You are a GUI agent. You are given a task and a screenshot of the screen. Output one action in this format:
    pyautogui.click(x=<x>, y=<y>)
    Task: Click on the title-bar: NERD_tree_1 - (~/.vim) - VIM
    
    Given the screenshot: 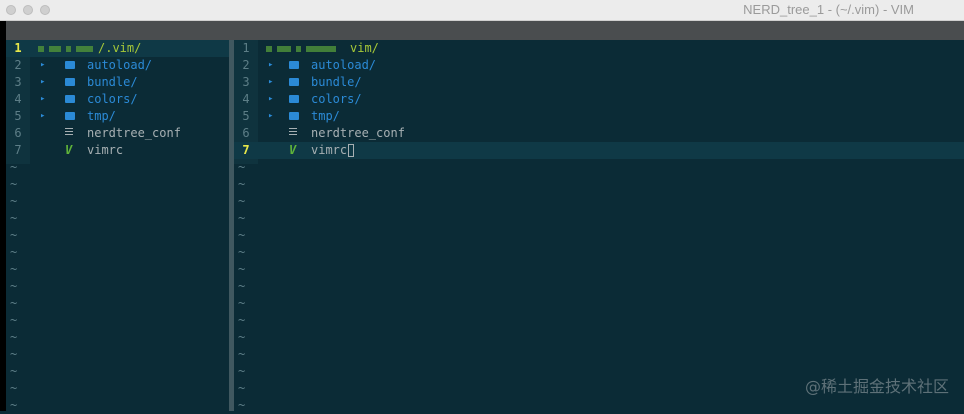 What is the action you would take?
    pyautogui.click(x=482, y=10)
    